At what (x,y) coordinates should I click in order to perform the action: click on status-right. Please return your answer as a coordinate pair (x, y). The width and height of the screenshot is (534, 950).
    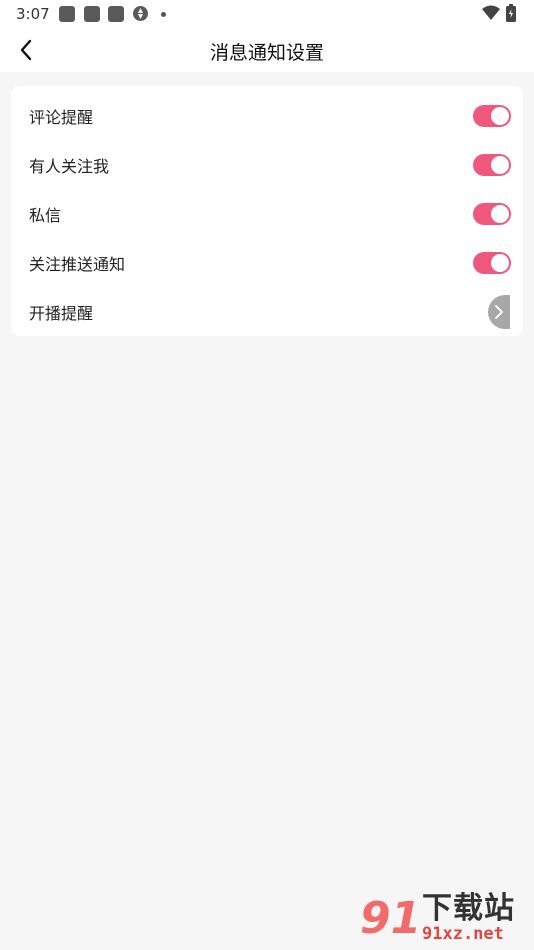
    Looking at the image, I should click on (502, 14).